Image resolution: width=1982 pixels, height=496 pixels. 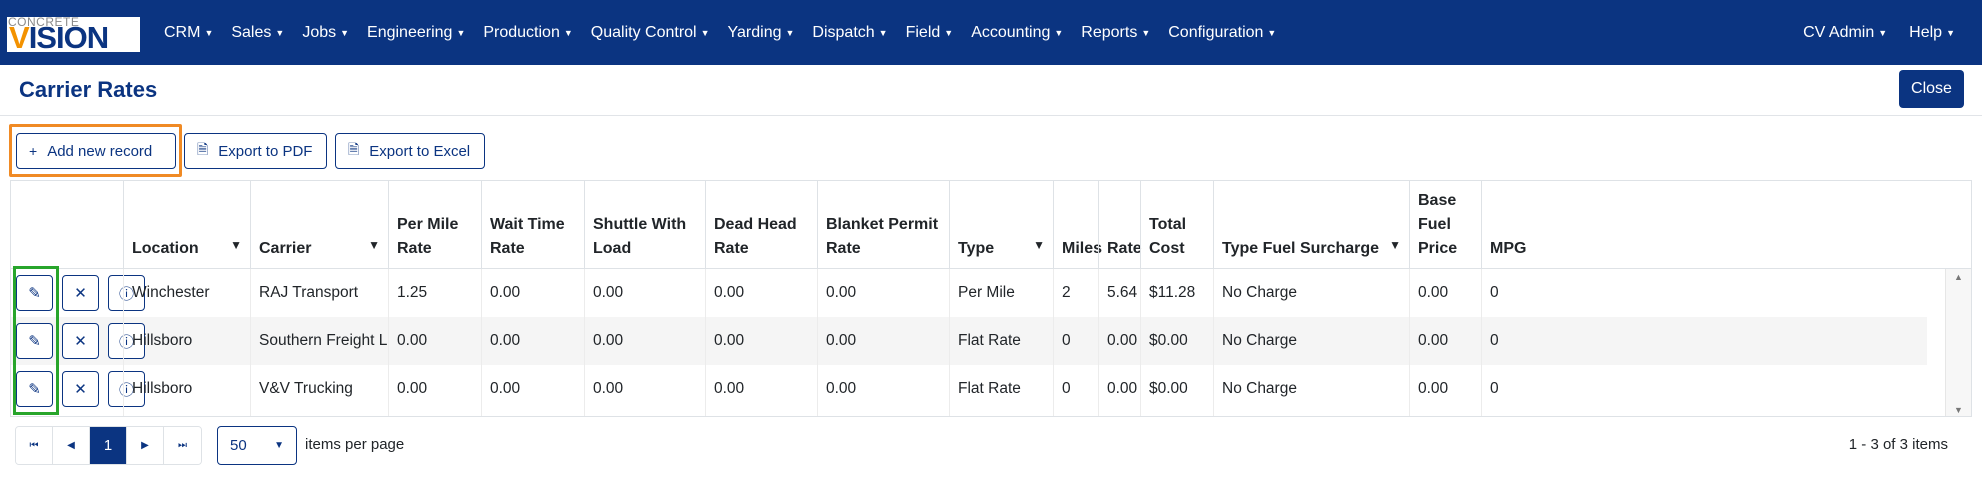 What do you see at coordinates (71, 445) in the screenshot?
I see `prev-page-icon: ◀` at bounding box center [71, 445].